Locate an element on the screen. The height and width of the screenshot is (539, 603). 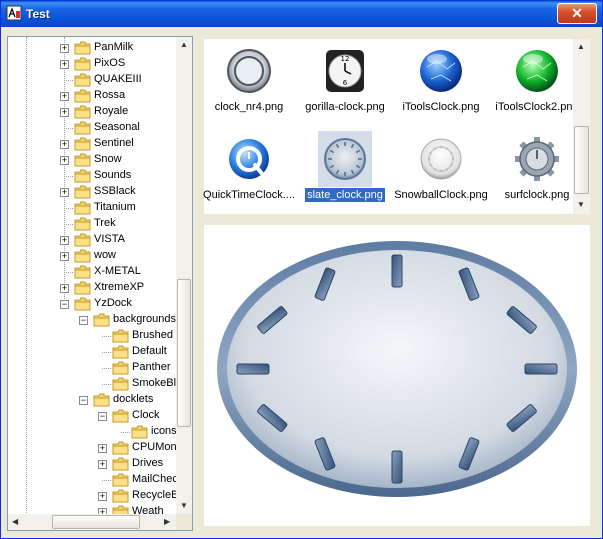
file-icon-item: slate_clock.png is located at coordinates (345, 174).